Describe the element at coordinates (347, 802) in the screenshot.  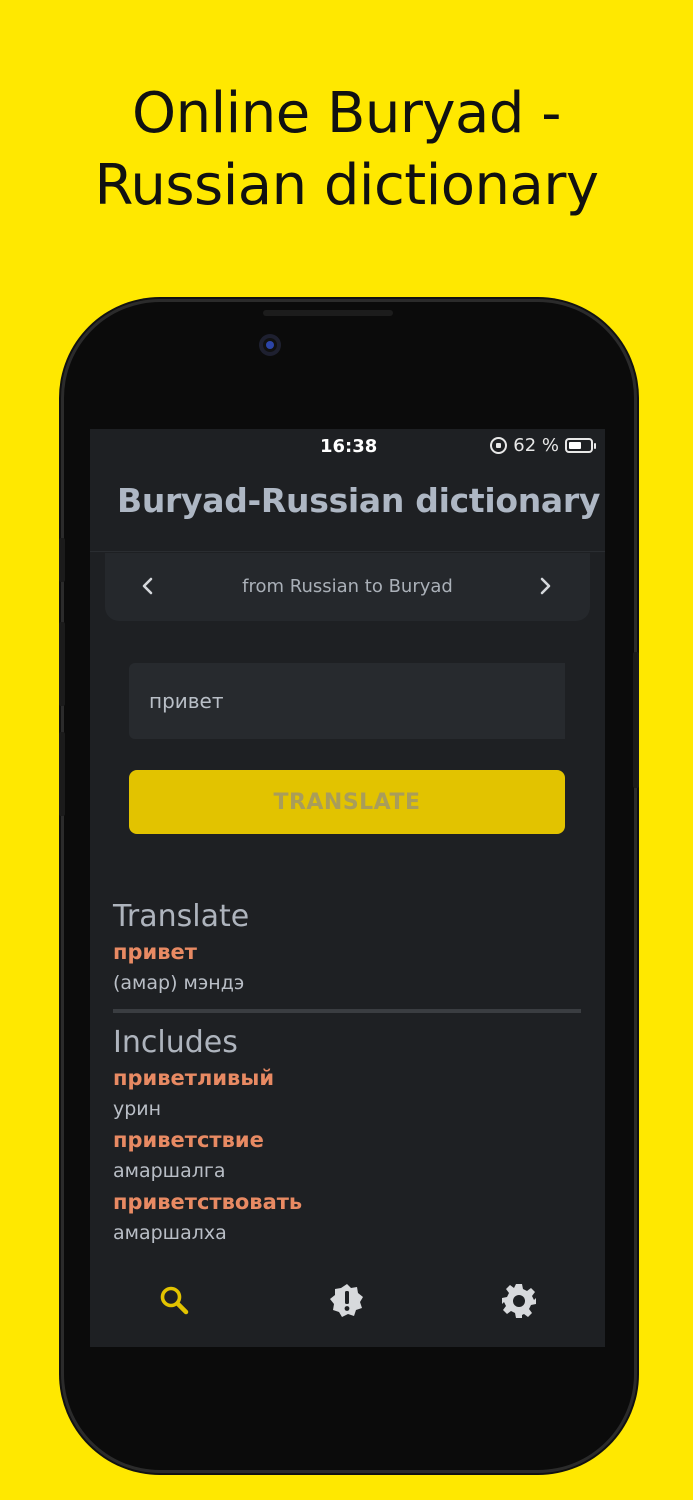
I see `translate-button: TRANSLATE` at that location.